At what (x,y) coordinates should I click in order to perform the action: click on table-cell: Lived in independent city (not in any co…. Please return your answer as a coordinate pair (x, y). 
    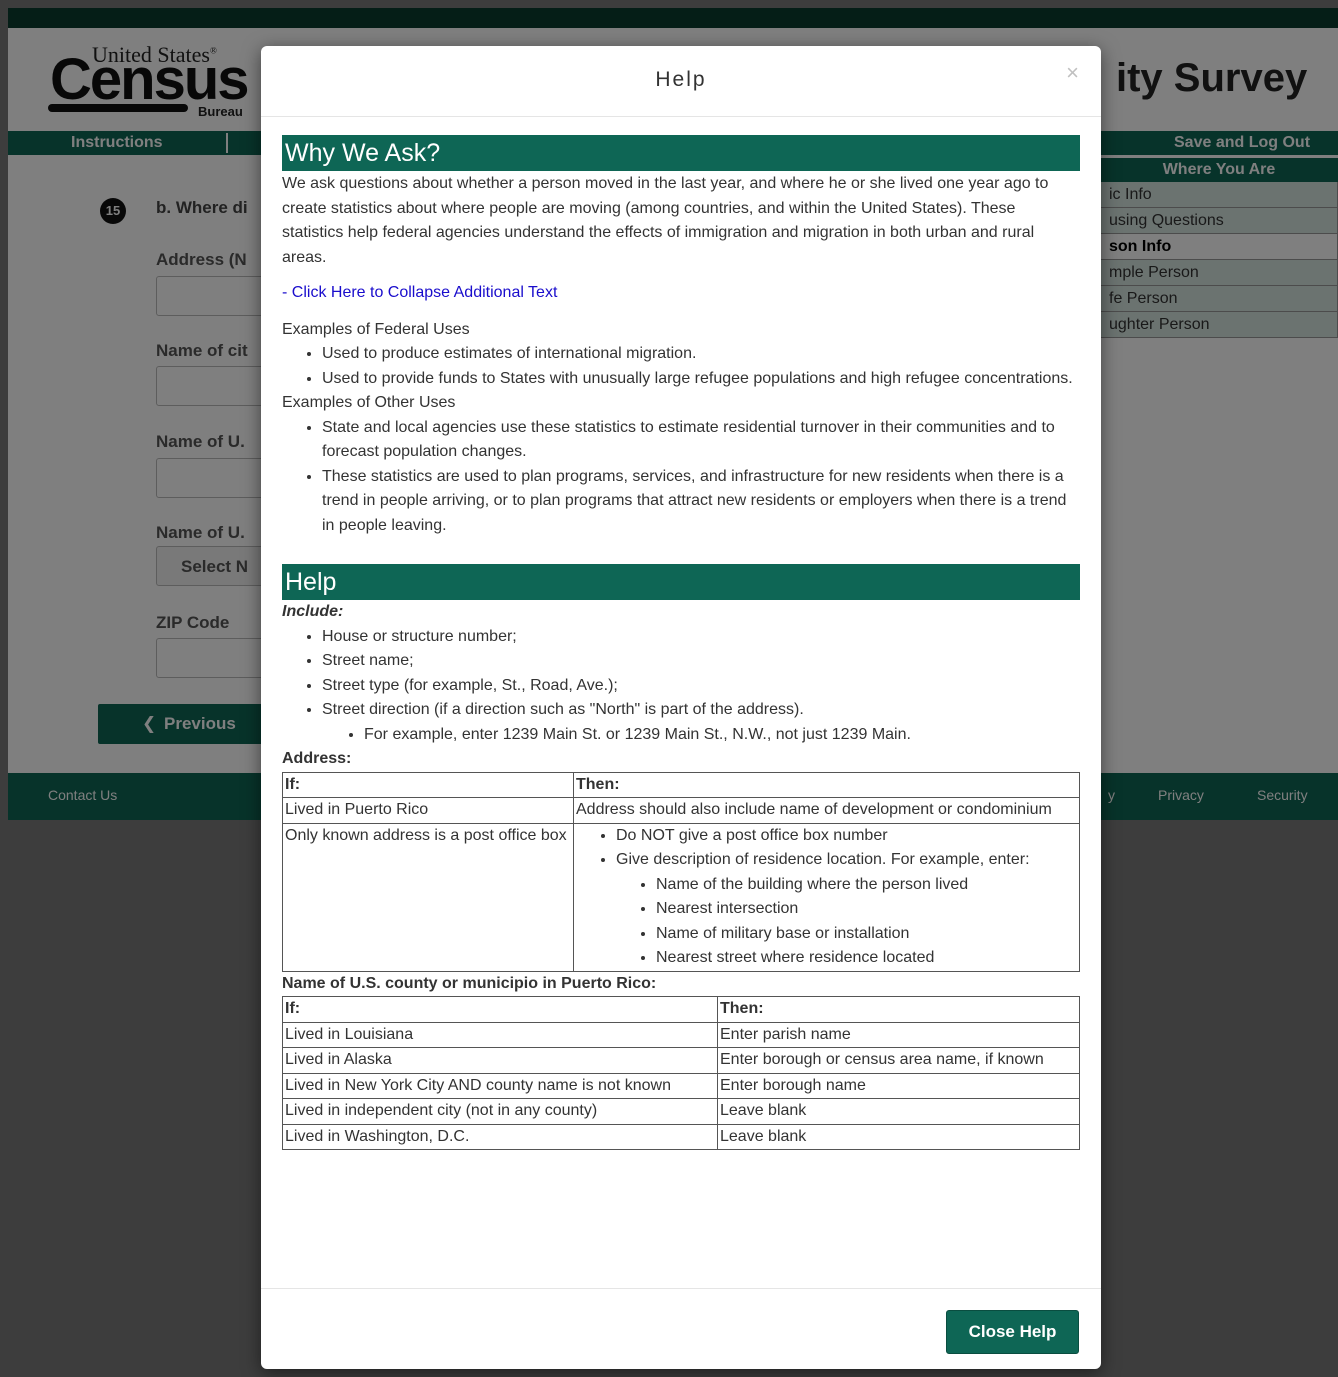
    Looking at the image, I should click on (500, 1111).